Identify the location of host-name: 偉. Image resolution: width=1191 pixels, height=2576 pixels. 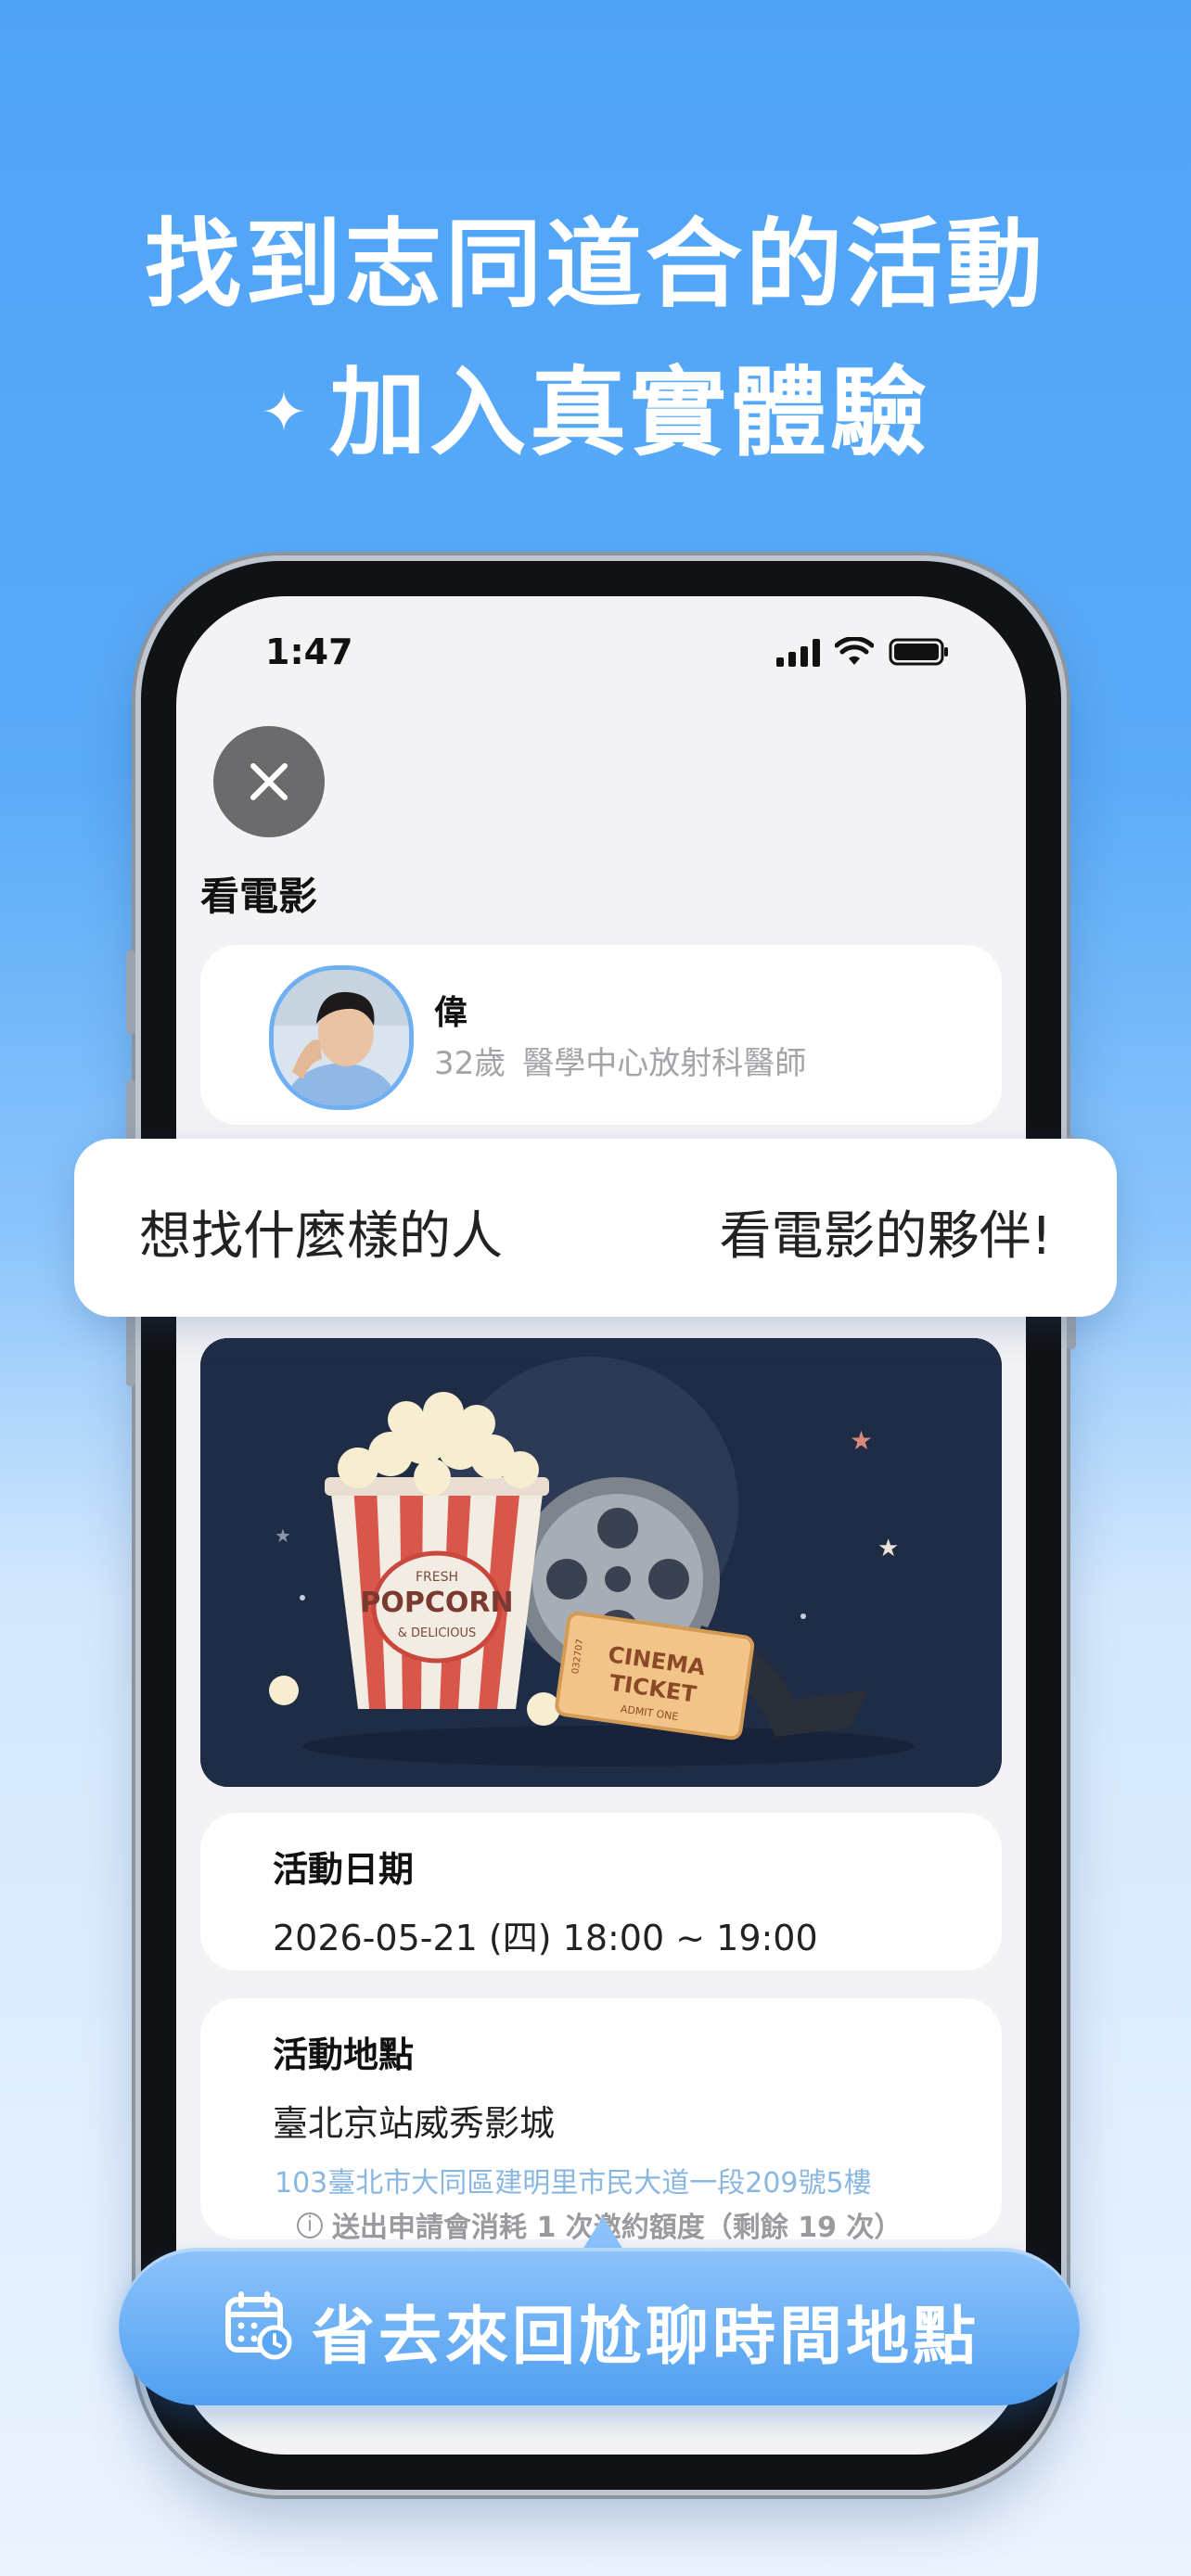
(451, 1013).